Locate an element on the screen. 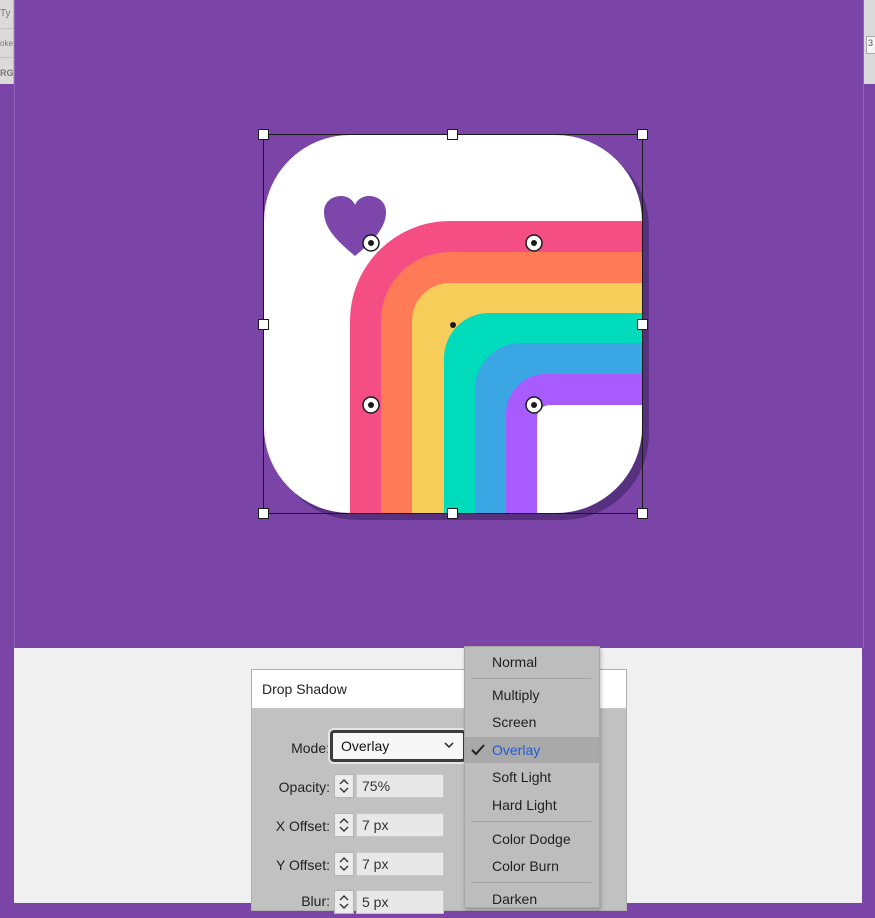 The image size is (875, 918). right-field-text: 3 is located at coordinates (871, 43).